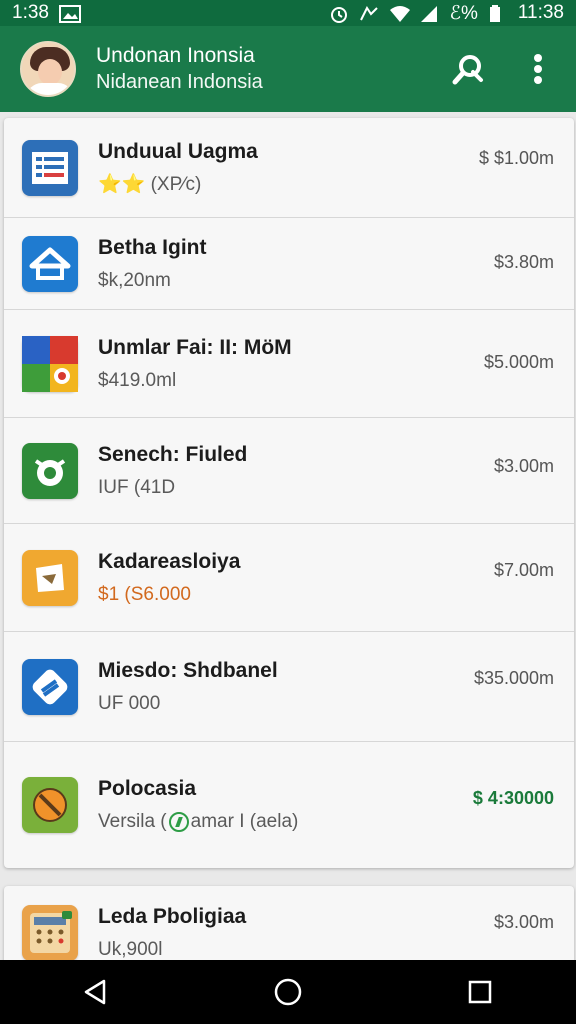 The width and height of the screenshot is (576, 1024). Describe the element at coordinates (289, 168) in the screenshot. I see `list-item: Unduual Uagma ⭐⭐ (XP⁄c) $ $1.00m` at that location.